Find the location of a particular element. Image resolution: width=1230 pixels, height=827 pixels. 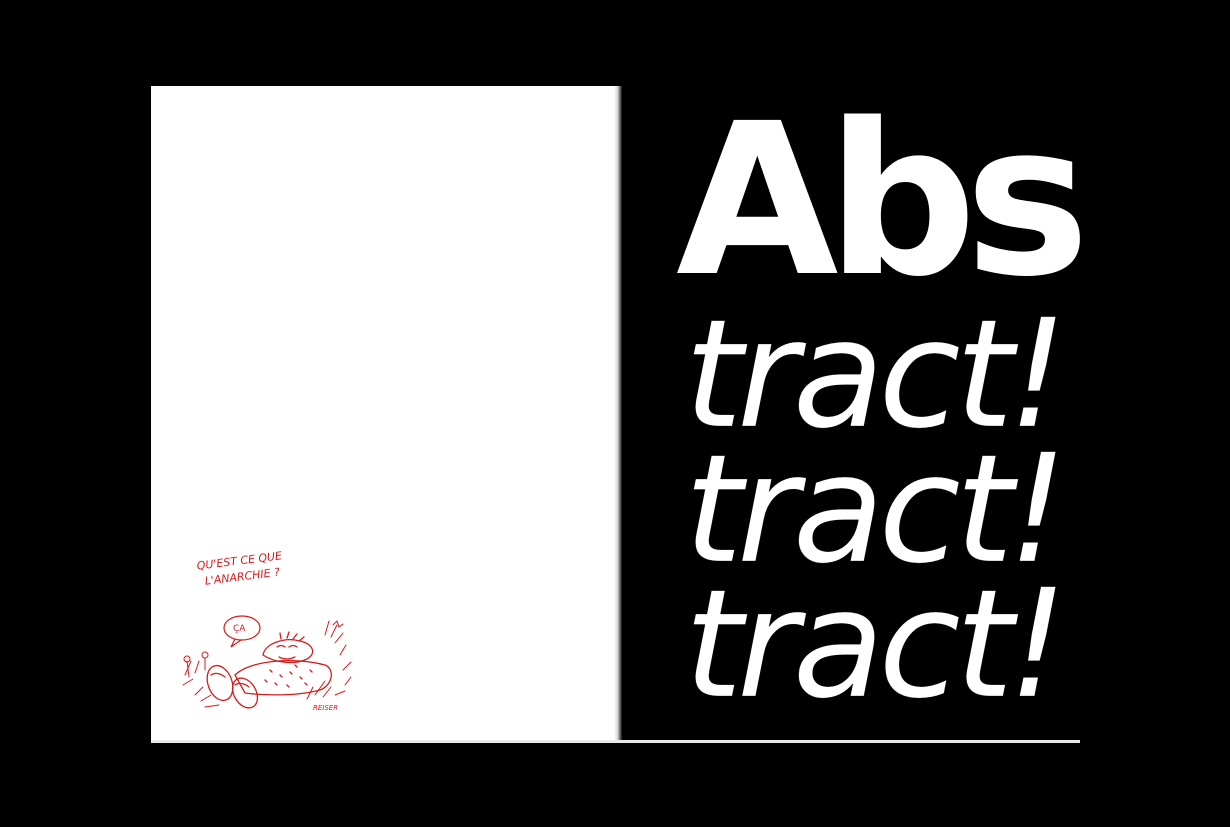

reclining-figure is located at coordinates (269, 670).